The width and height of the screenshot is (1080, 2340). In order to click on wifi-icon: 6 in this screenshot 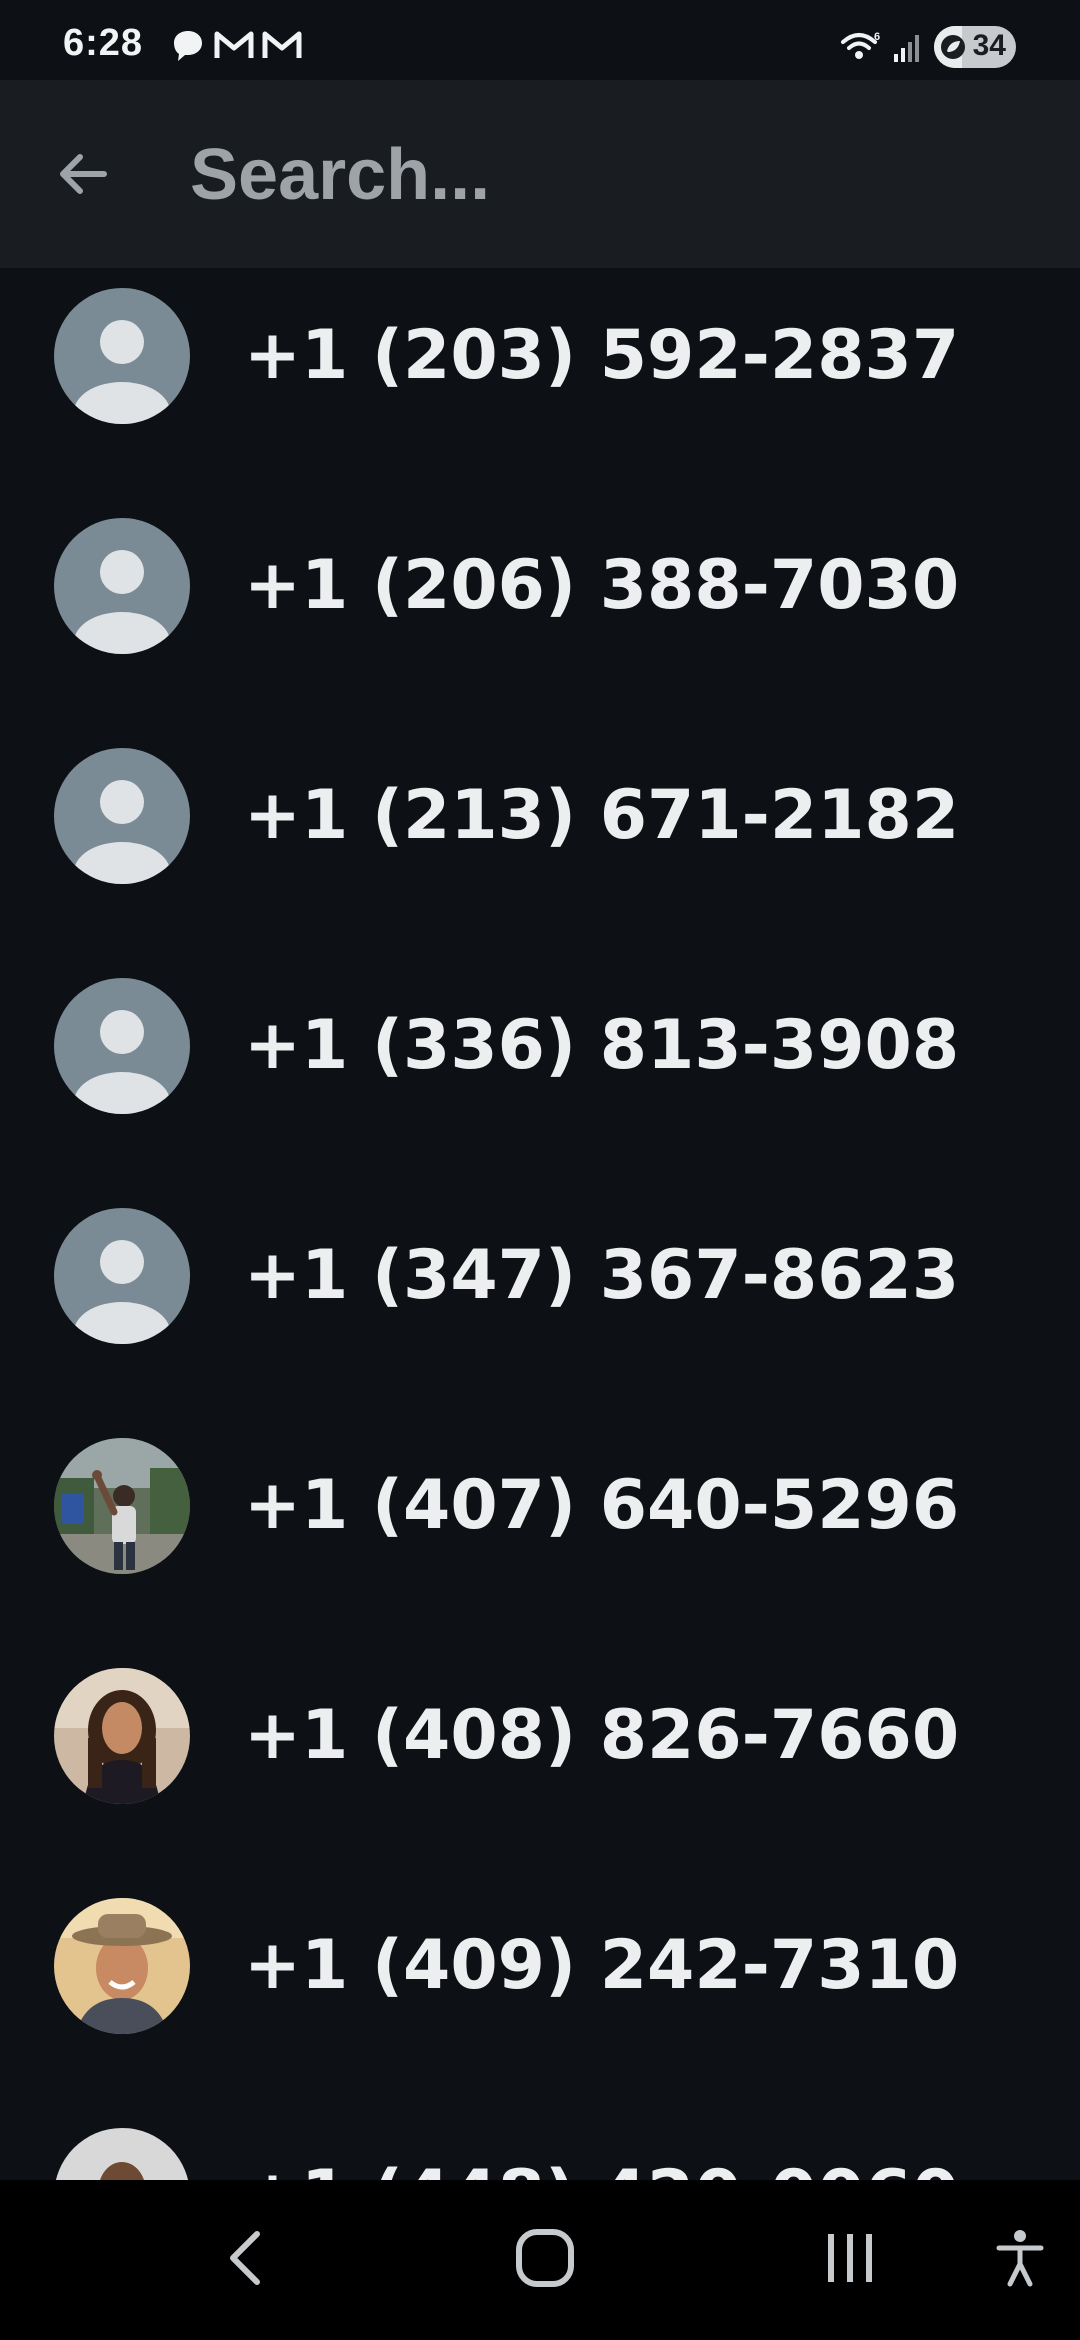, I will do `click(861, 49)`.